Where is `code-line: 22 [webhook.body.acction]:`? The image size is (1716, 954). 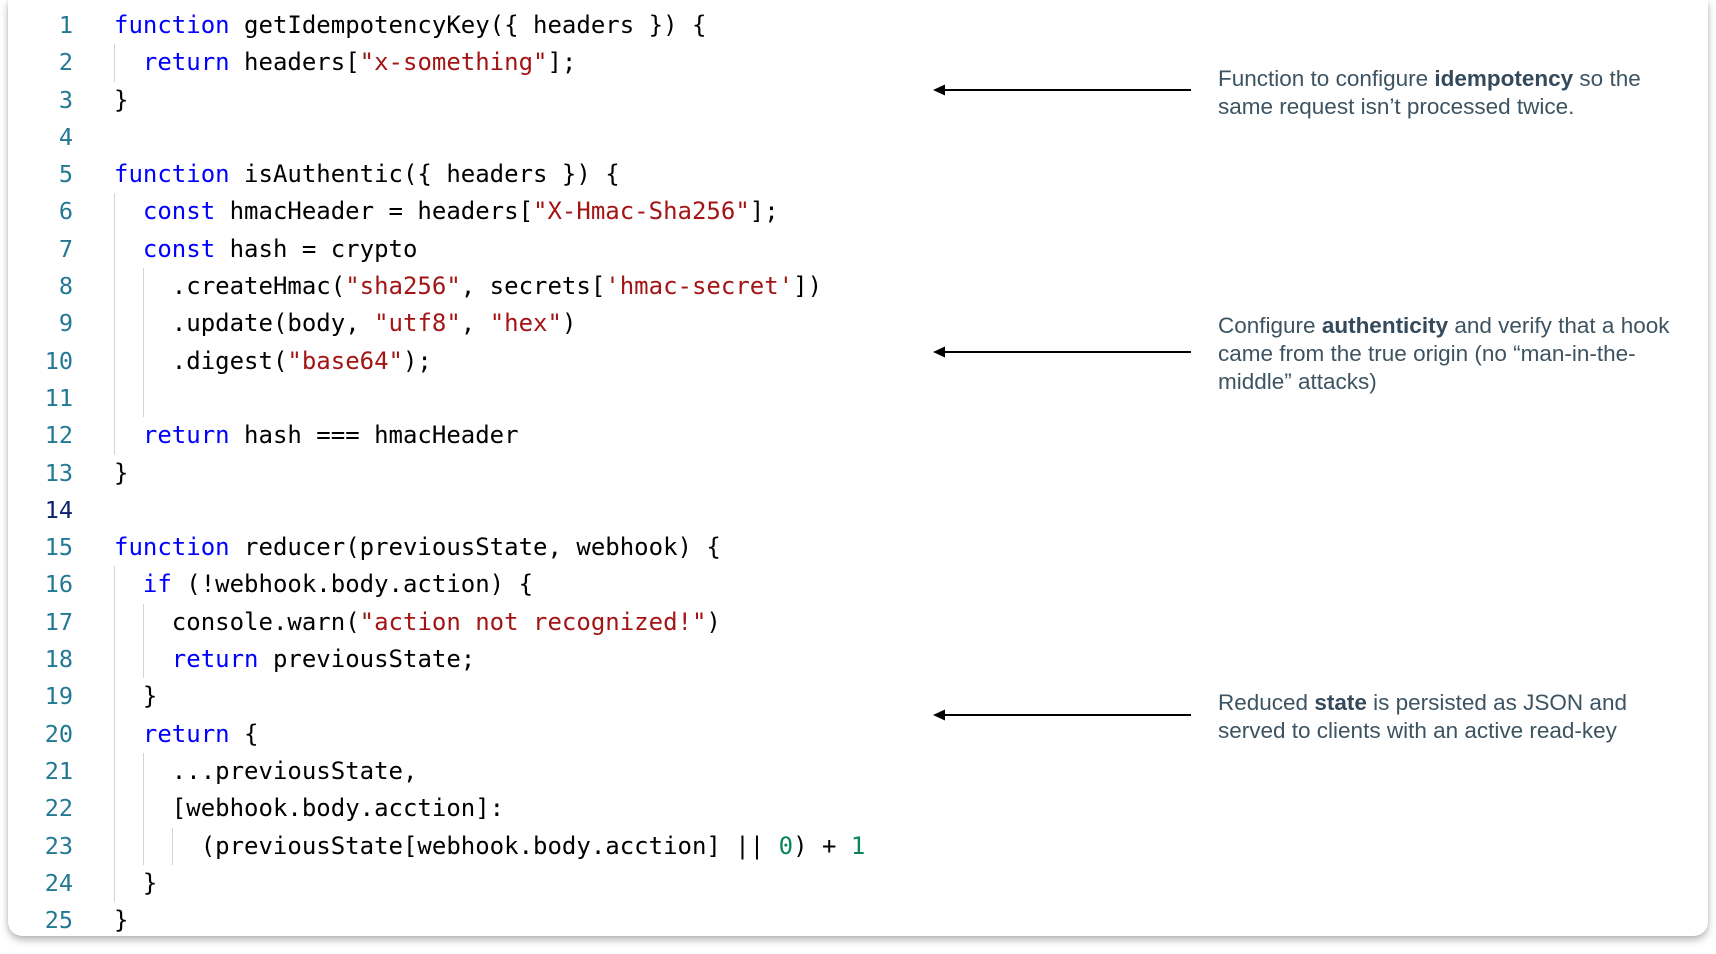
code-line: 22 [webhook.body.acction]: is located at coordinates (478, 809).